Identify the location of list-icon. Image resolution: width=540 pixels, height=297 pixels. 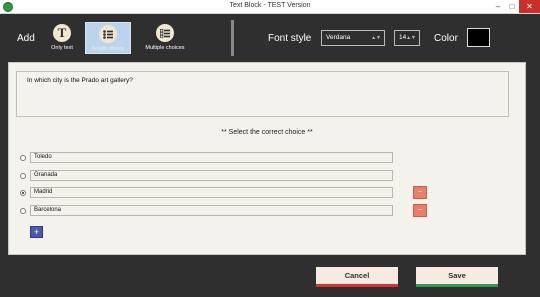
(108, 34).